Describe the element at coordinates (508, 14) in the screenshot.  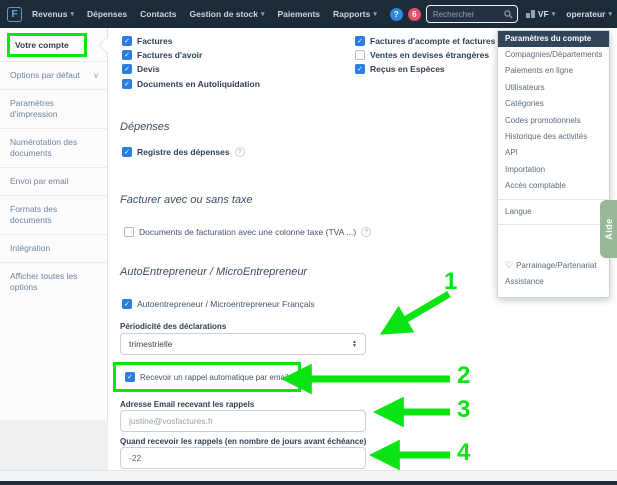
I see `search-icon` at that location.